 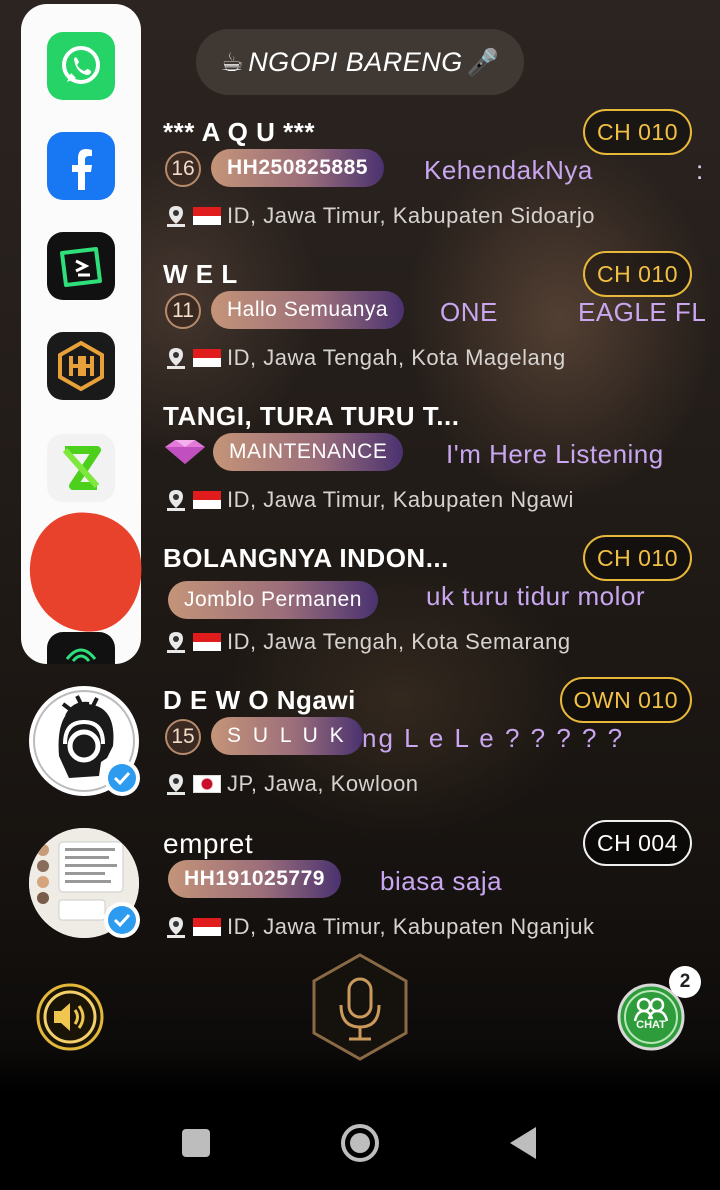 I want to click on user-tag: Jomblo Permanen, so click(x=273, y=600).